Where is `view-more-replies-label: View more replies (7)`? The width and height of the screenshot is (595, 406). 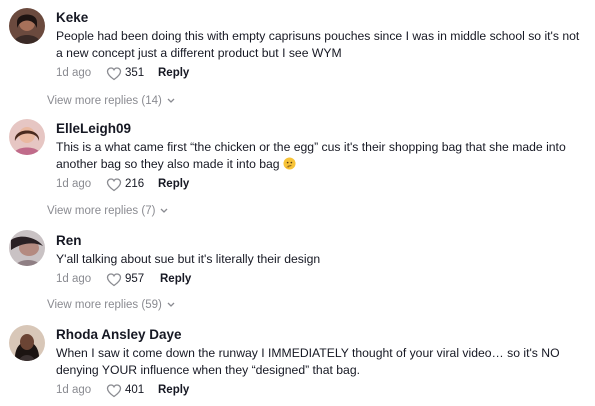
view-more-replies-label: View more replies (7) is located at coordinates (101, 211).